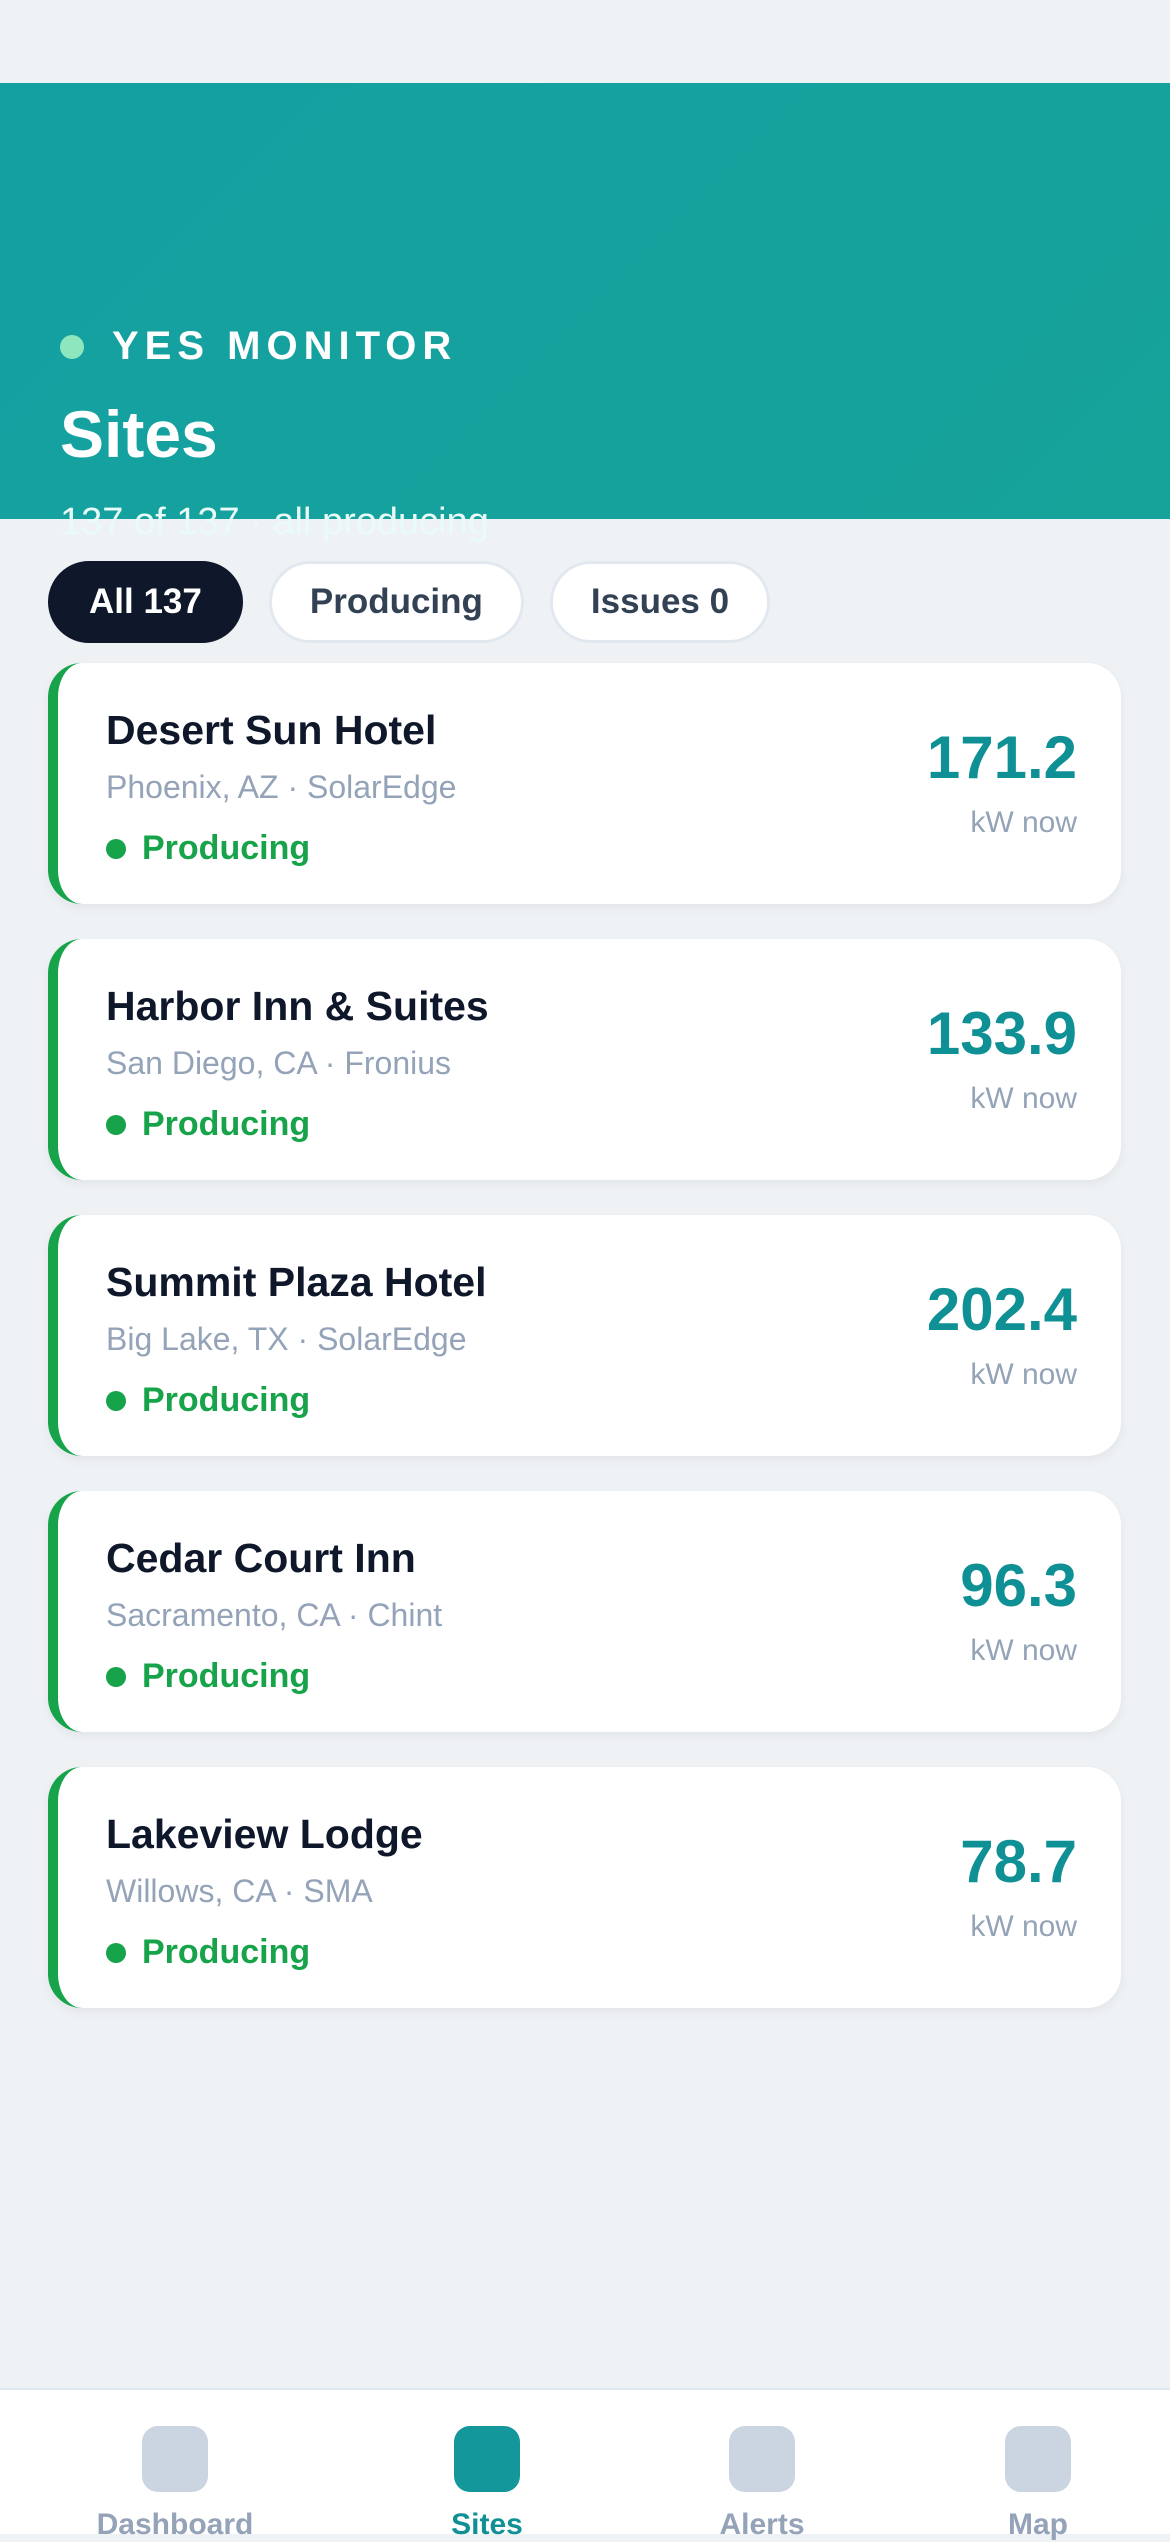 The height and width of the screenshot is (2542, 1170). Describe the element at coordinates (487, 2459) in the screenshot. I see `sites-icon` at that location.